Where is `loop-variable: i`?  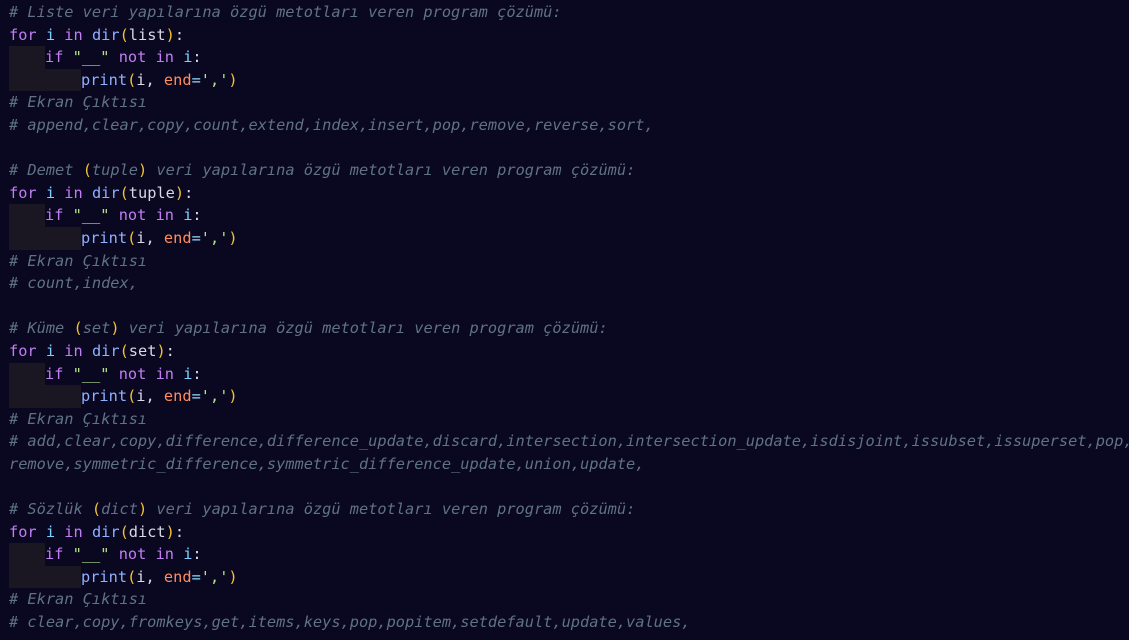 loop-variable: i is located at coordinates (50, 531).